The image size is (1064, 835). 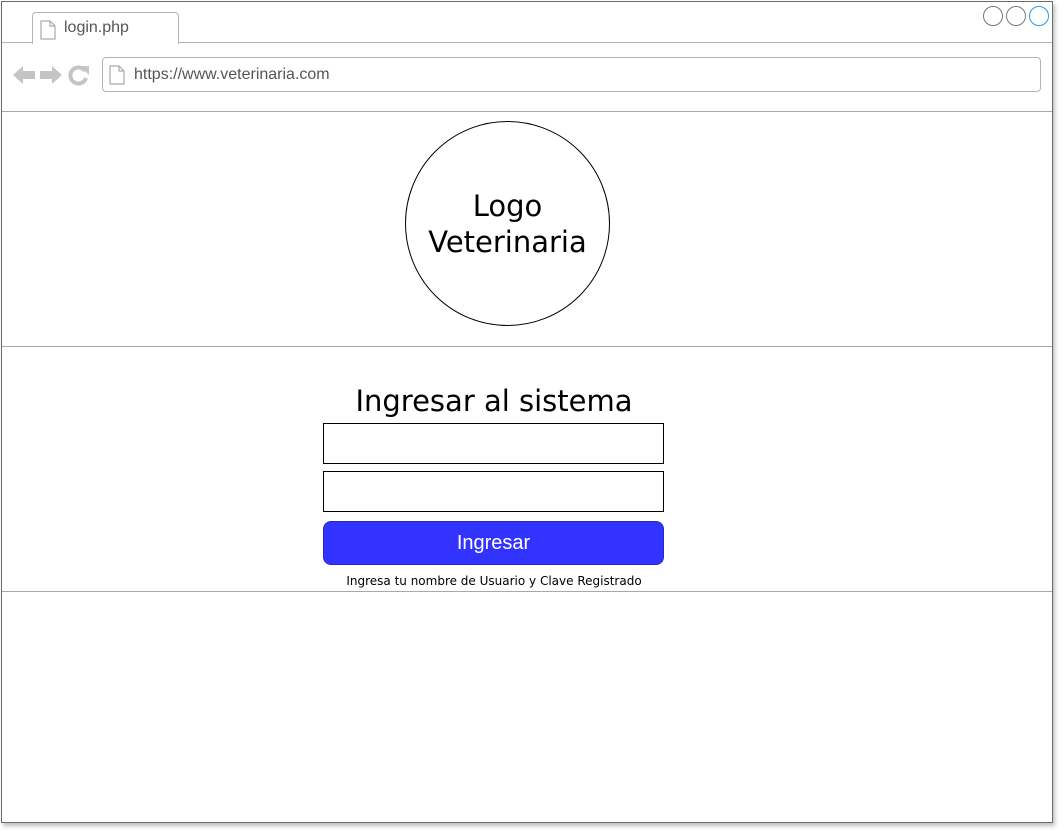 I want to click on navigation-buttons, so click(x=51, y=77).